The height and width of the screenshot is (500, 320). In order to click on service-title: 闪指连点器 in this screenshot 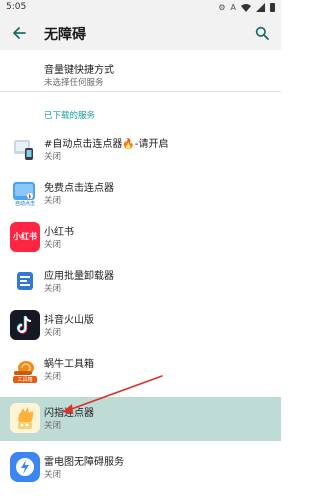, I will do `click(69, 413)`.